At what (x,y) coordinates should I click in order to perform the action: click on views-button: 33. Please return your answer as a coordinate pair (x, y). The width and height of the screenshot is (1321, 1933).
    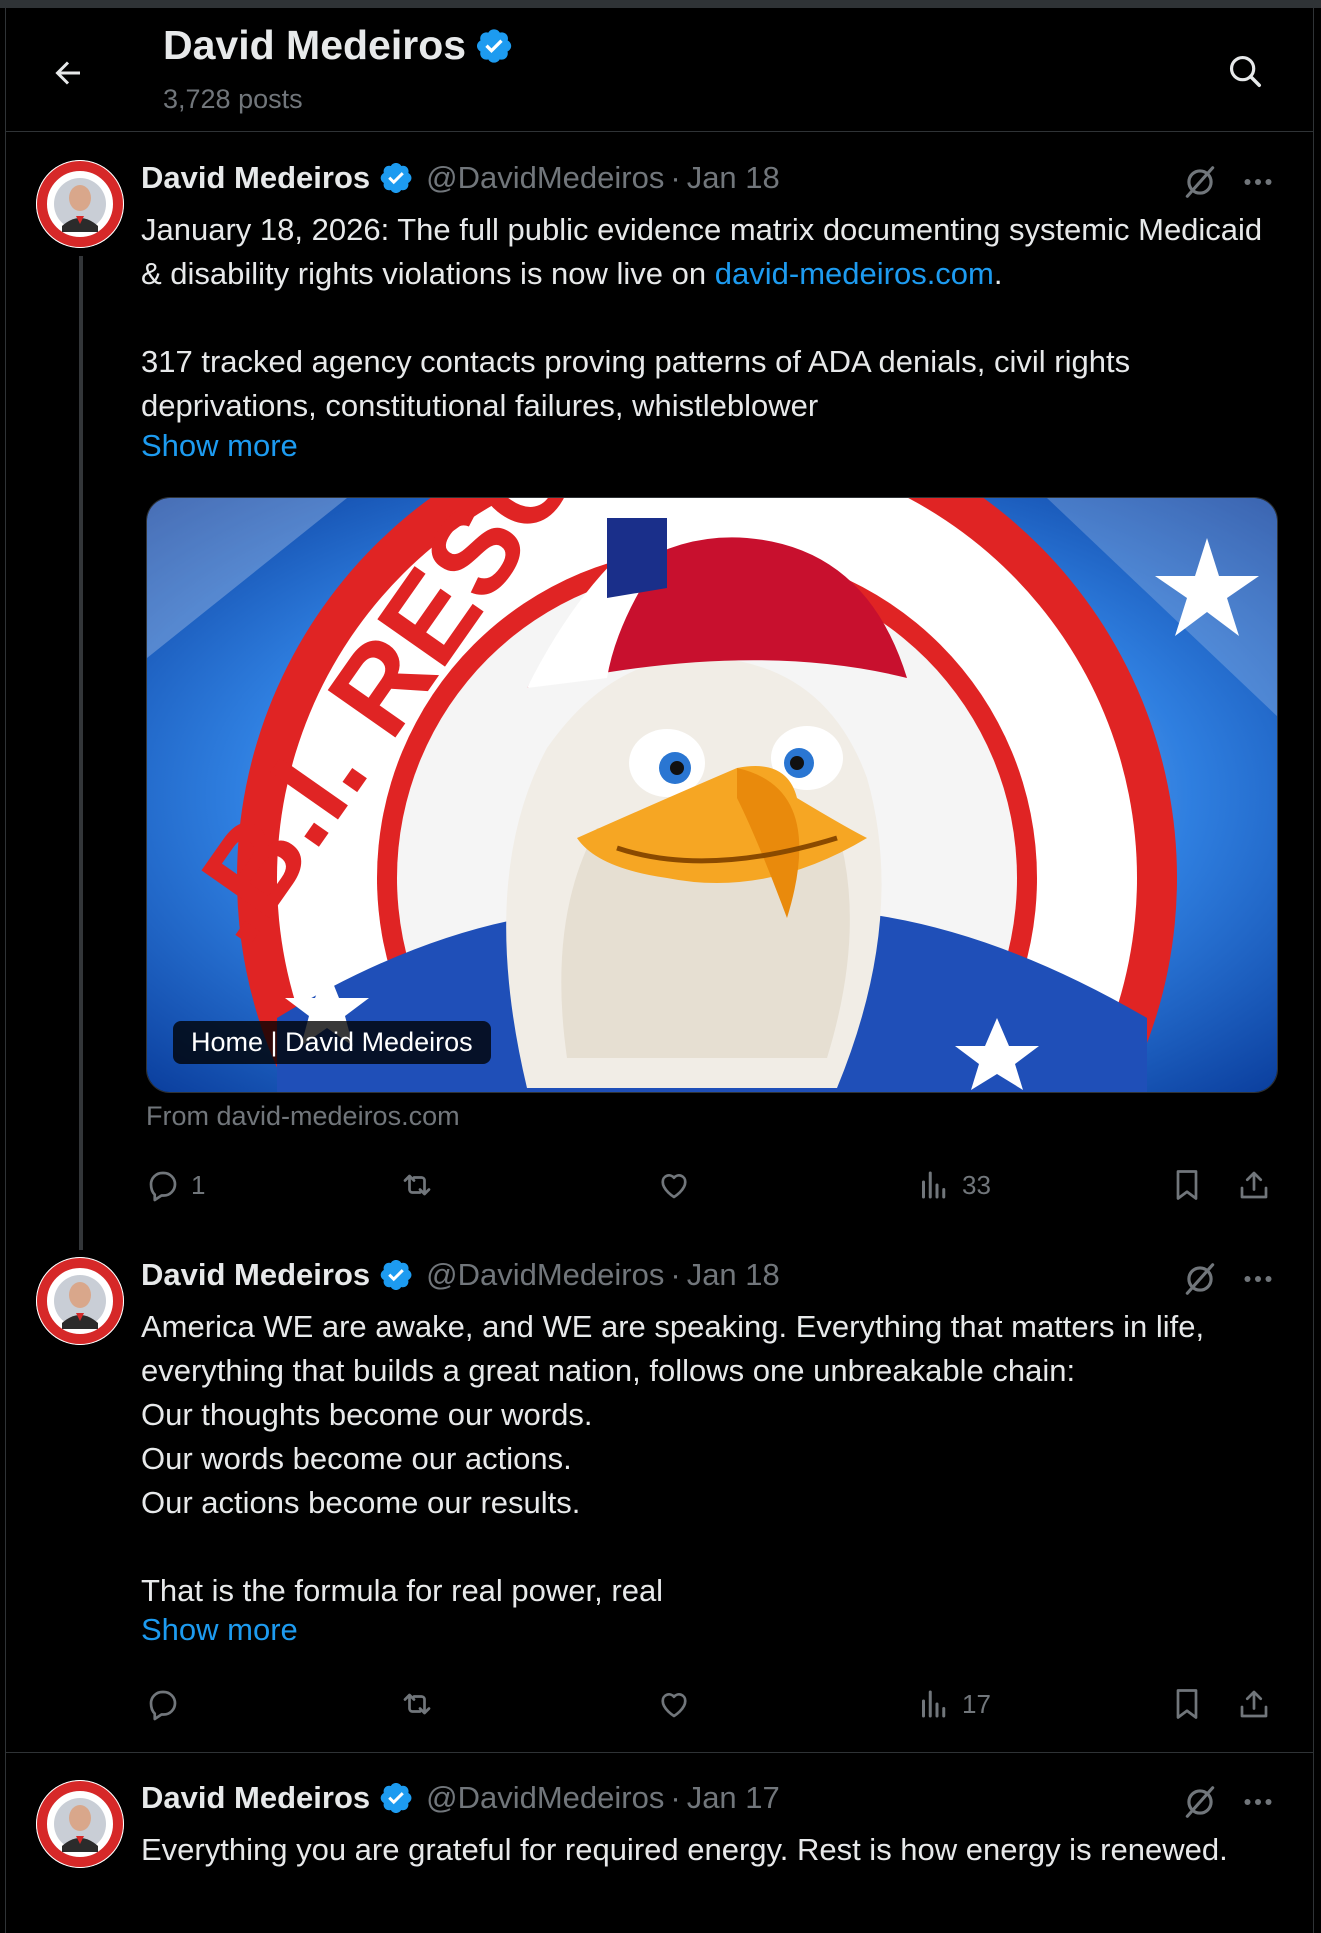
    Looking at the image, I should click on (953, 1185).